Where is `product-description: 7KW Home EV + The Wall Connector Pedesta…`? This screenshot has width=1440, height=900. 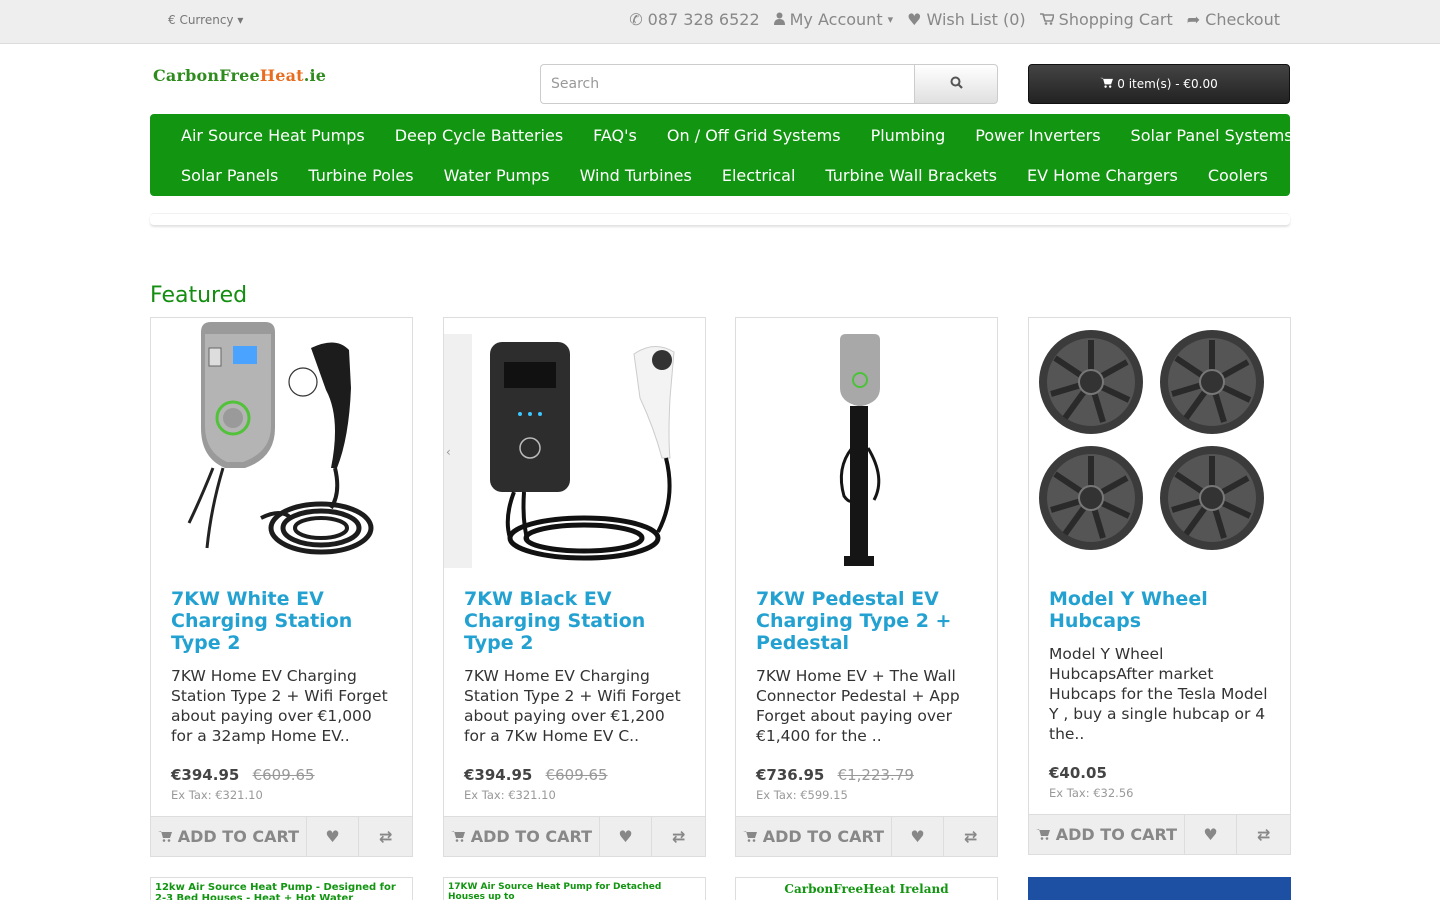
product-description: 7KW Home EV + The Wall Connector Pedesta… is located at coordinates (858, 706).